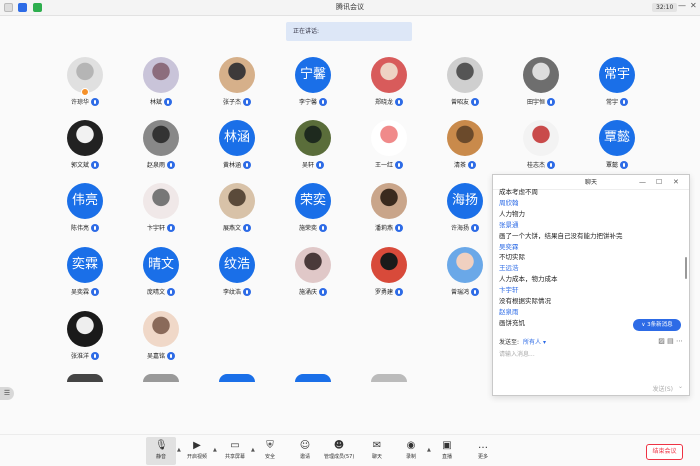 This screenshot has width=700, height=466. What do you see at coordinates (237, 151) in the screenshot?
I see `participant-tile: 林涵 黄林涵` at bounding box center [237, 151].